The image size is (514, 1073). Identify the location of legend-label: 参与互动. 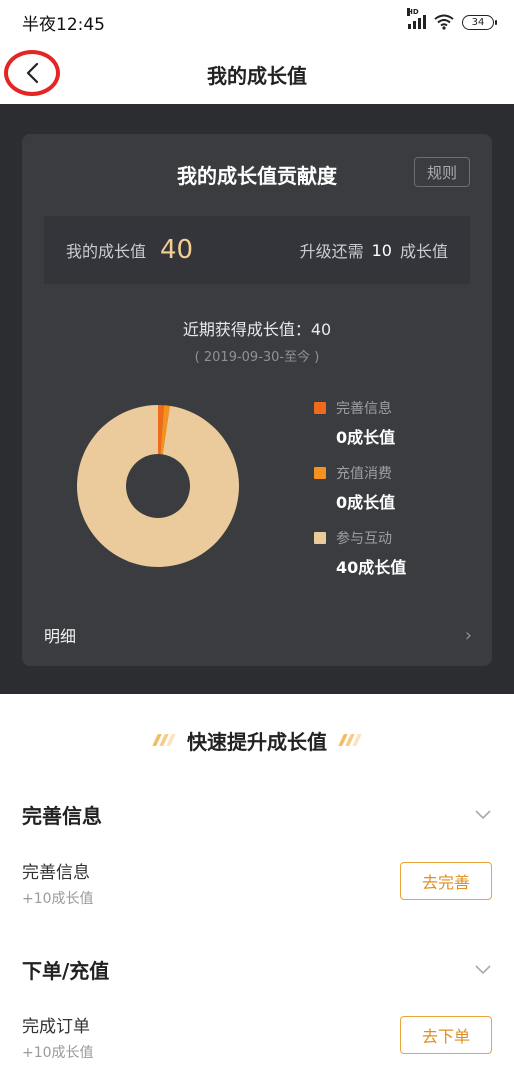
(364, 539).